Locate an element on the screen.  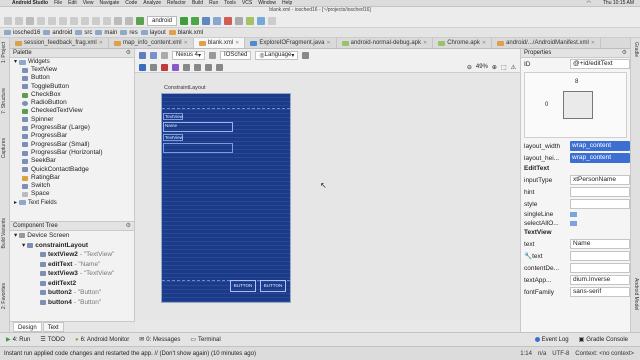
tool-tab-build-variants: Build Variants is located at coordinates (4, 233).